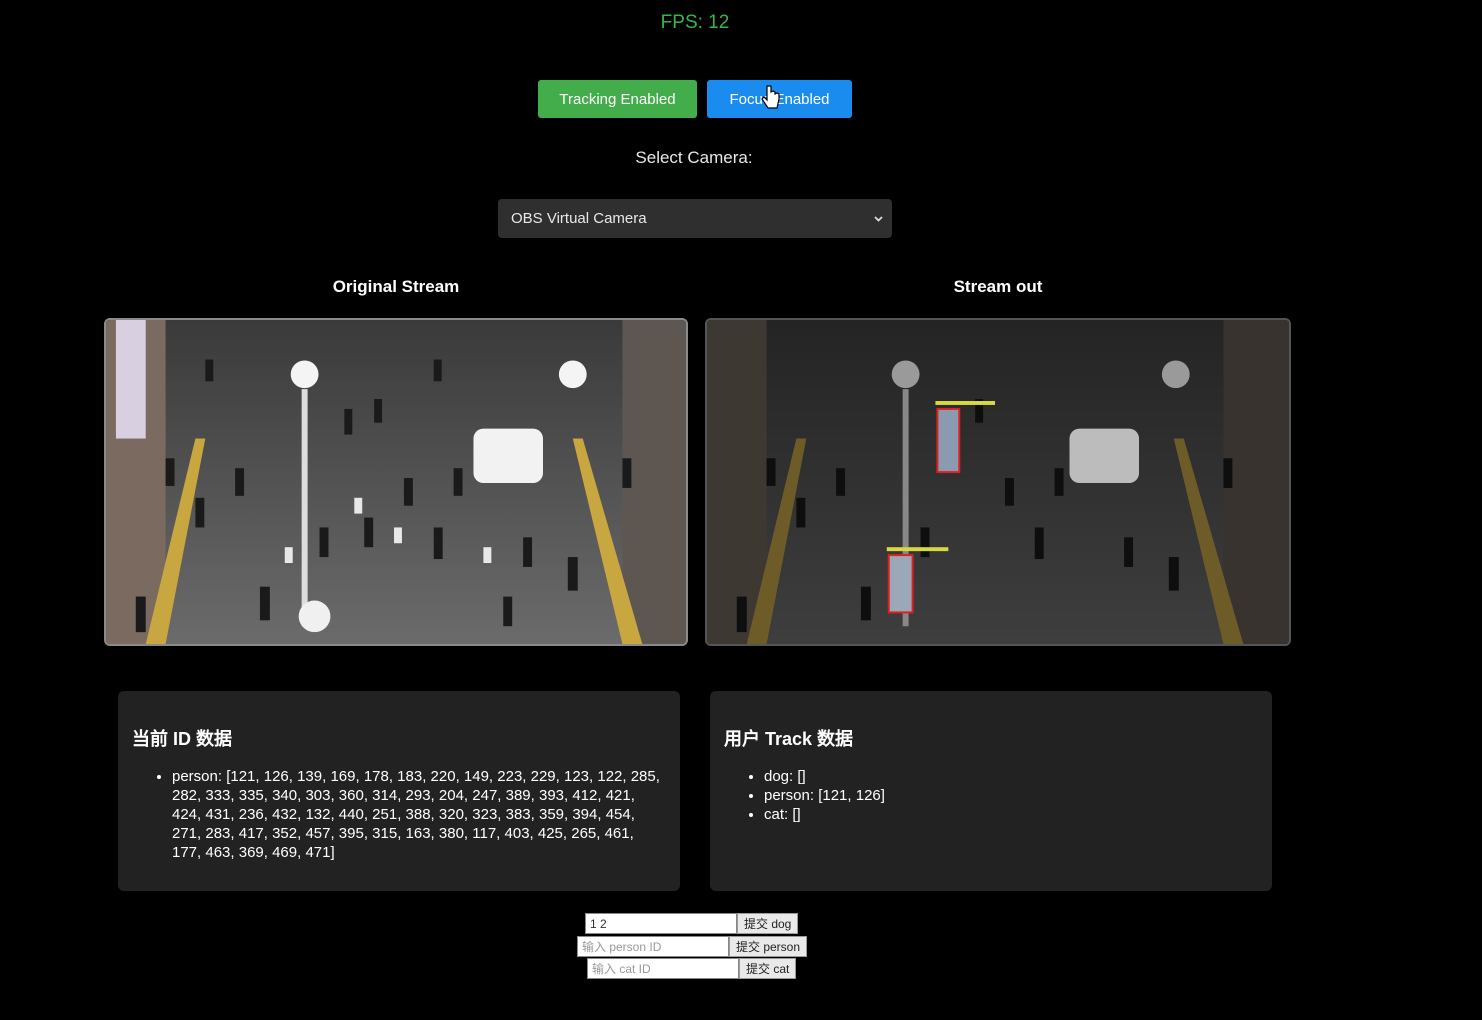  What do you see at coordinates (663, 968) in the screenshot?
I see `cat-id-input` at bounding box center [663, 968].